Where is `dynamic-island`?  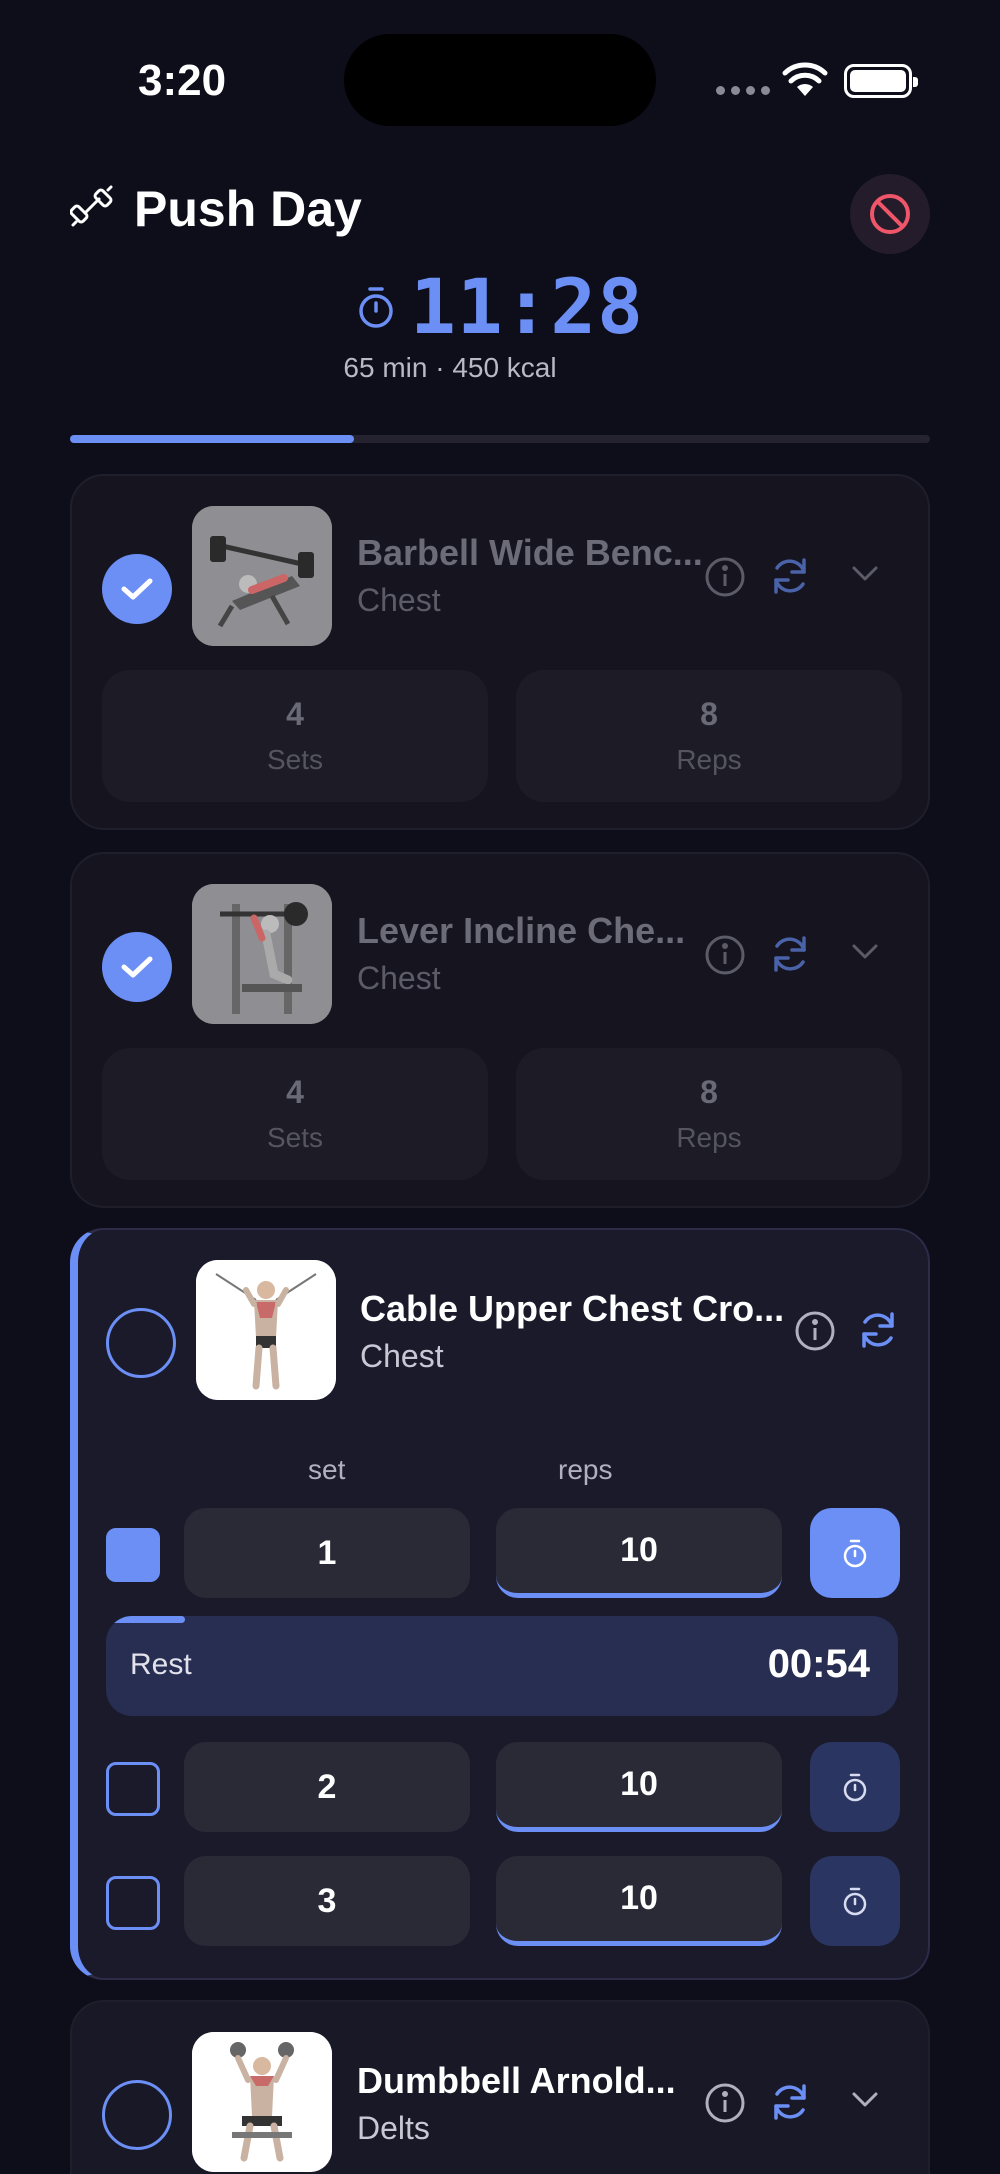 dynamic-island is located at coordinates (500, 80).